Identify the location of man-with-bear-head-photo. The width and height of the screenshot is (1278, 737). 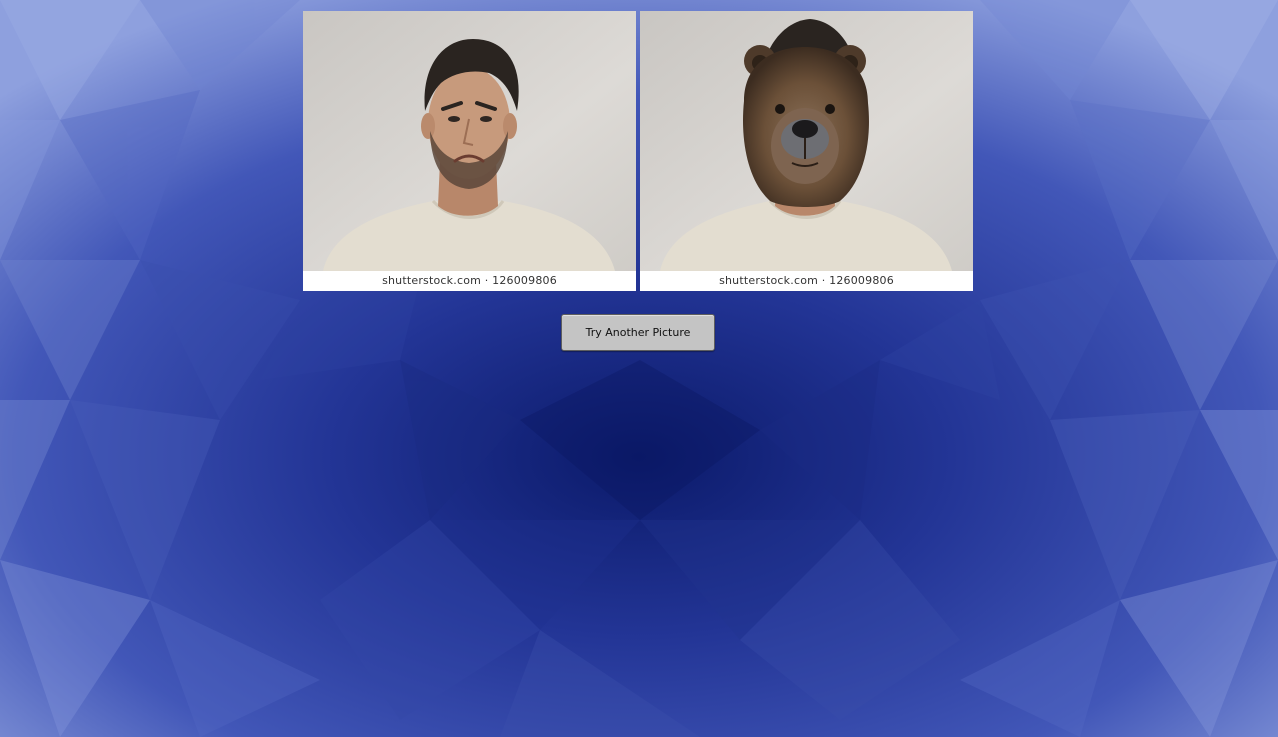
(806, 141).